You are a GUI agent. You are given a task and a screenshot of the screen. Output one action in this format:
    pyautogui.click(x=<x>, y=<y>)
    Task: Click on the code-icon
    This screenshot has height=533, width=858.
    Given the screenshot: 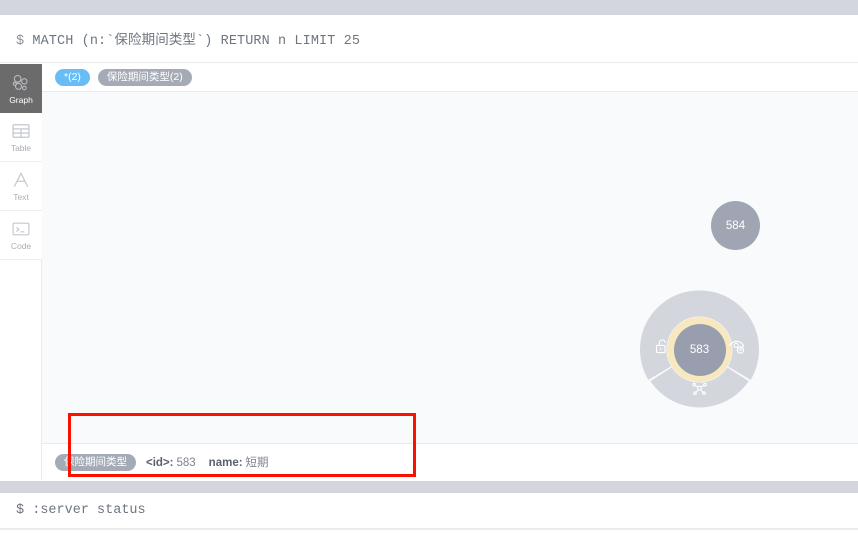 What is the action you would take?
    pyautogui.click(x=21, y=229)
    